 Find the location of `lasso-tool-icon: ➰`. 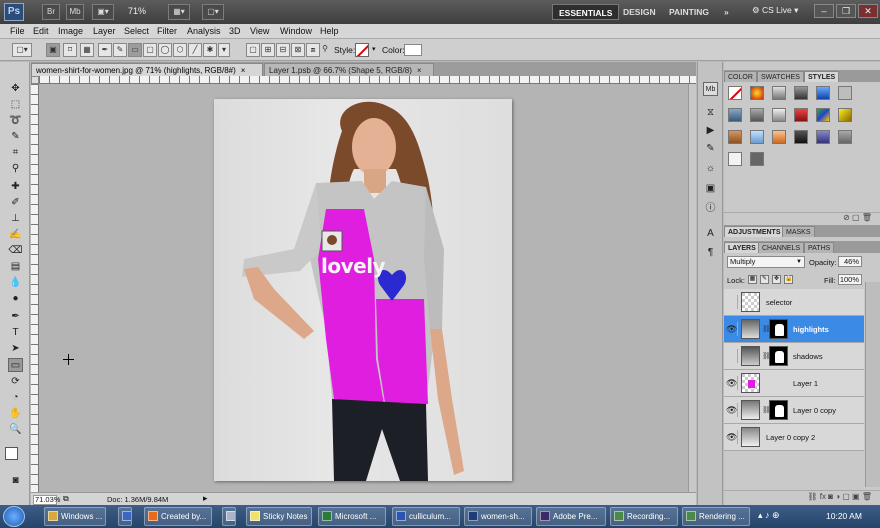

lasso-tool-icon: ➰ is located at coordinates (15, 121).